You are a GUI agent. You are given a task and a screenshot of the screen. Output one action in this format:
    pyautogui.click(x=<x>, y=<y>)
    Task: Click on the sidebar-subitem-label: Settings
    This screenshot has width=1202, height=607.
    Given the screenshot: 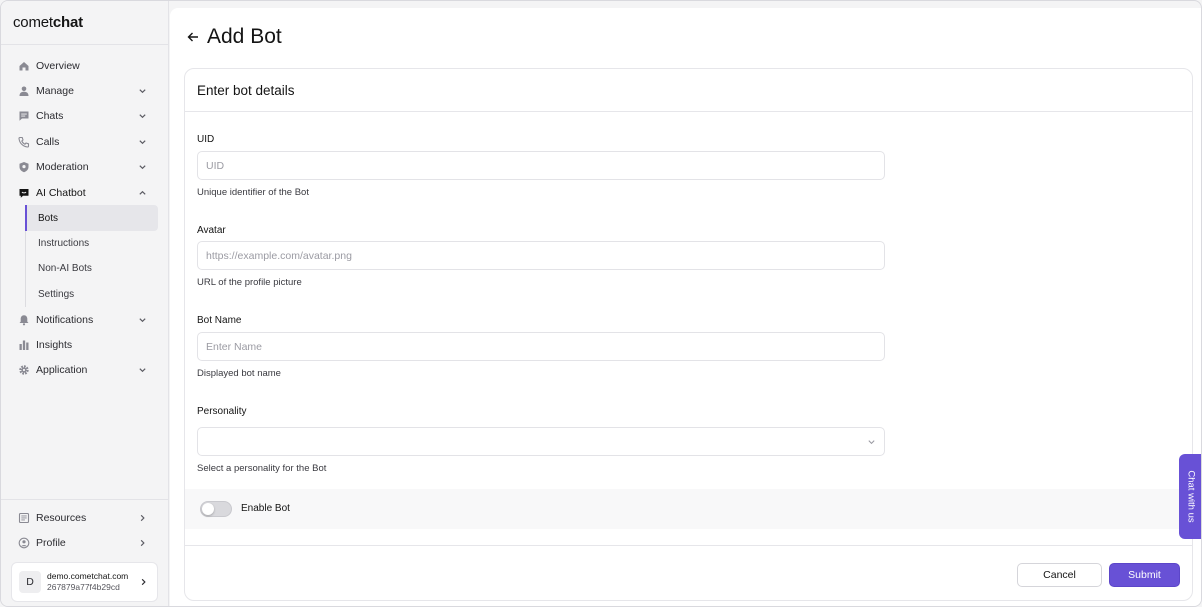 What is the action you would take?
    pyautogui.click(x=56, y=294)
    